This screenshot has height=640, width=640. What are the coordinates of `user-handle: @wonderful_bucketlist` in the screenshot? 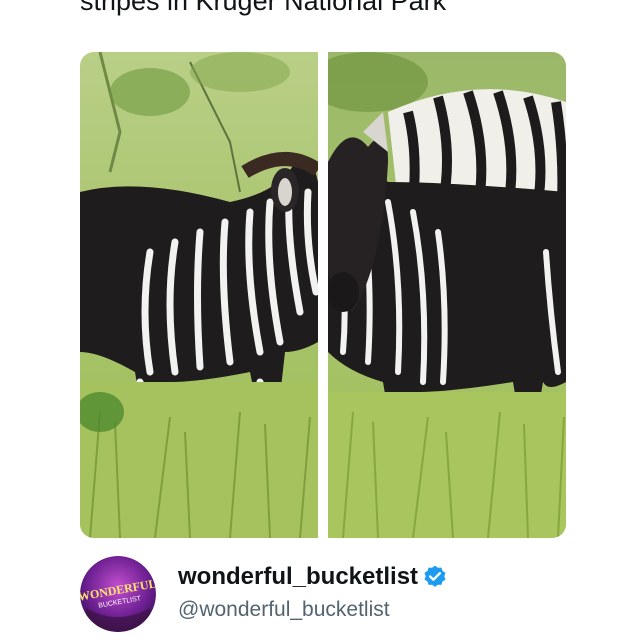 It's located at (284, 610).